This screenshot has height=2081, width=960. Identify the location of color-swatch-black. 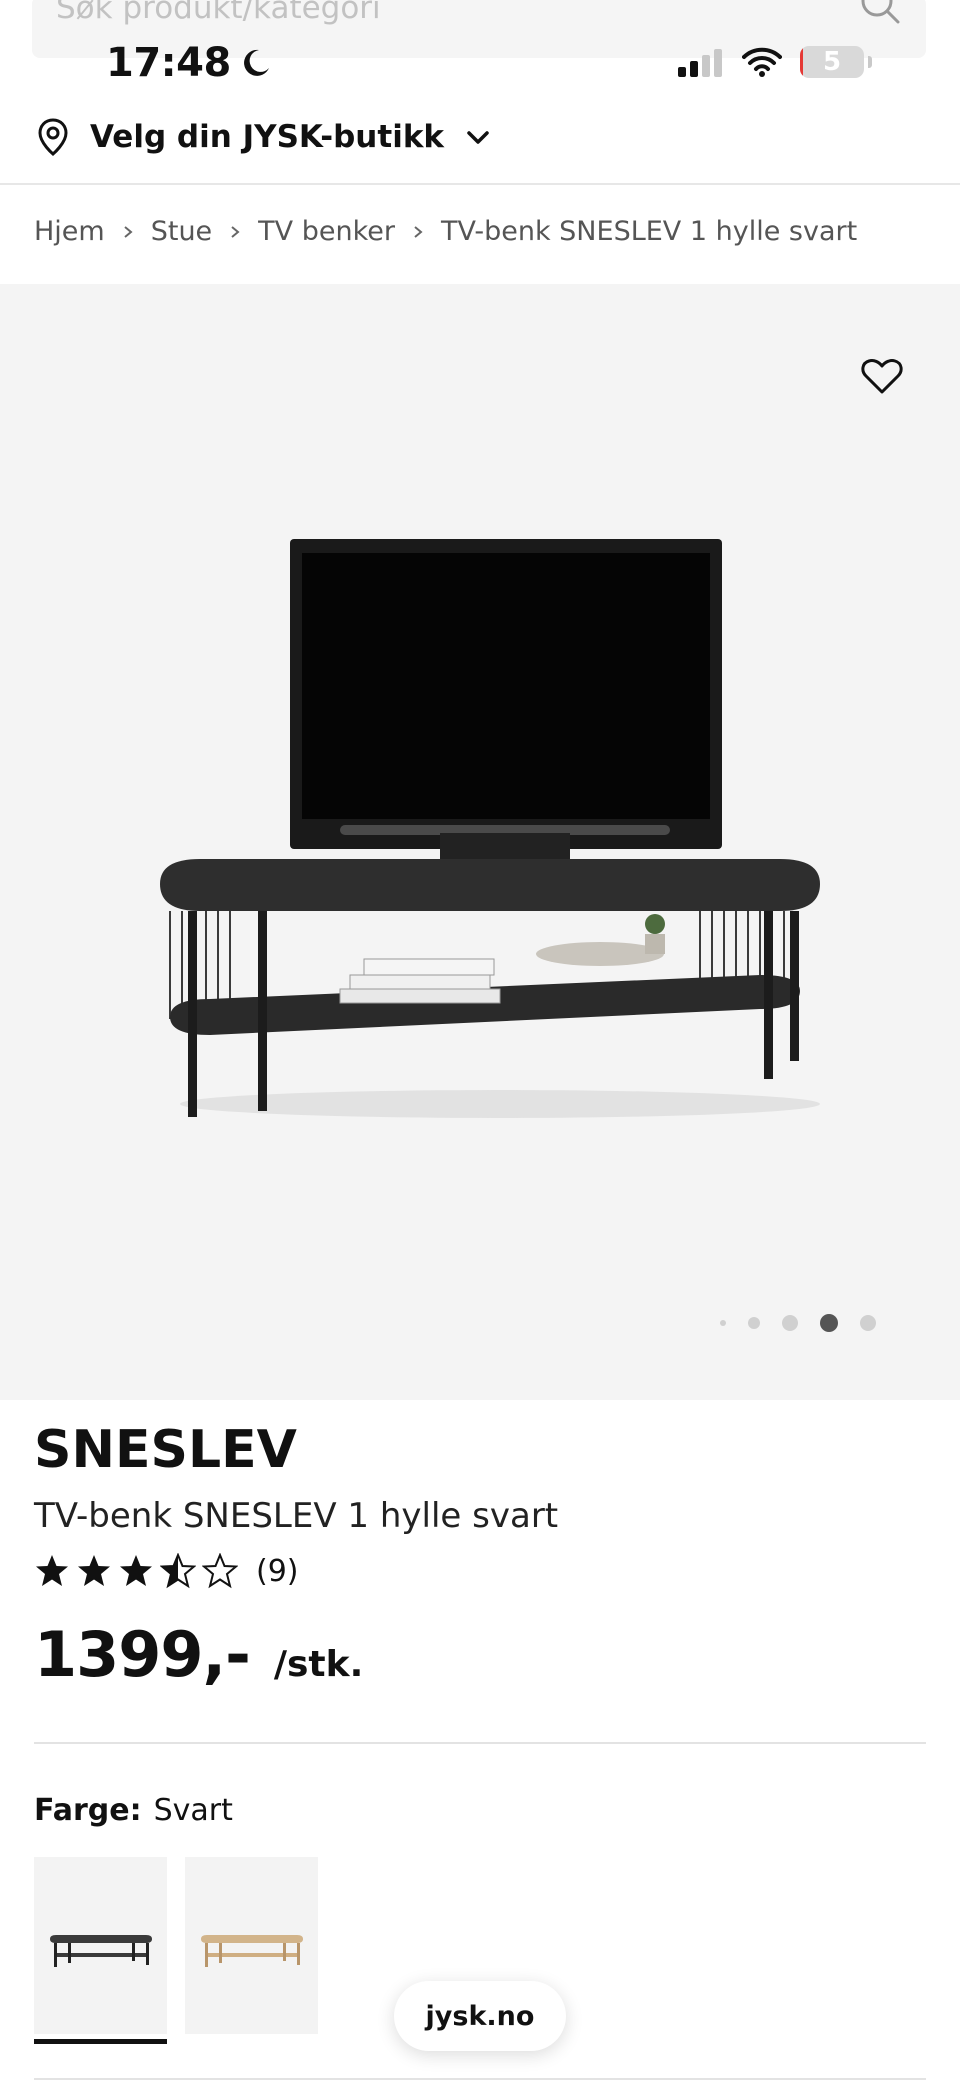
(100, 1950).